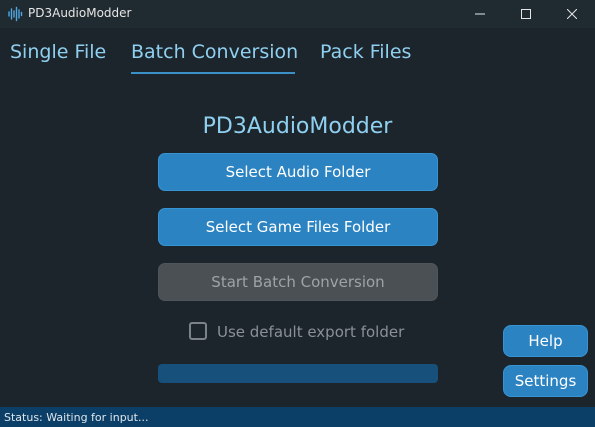 The height and width of the screenshot is (427, 595). What do you see at coordinates (213, 73) in the screenshot?
I see `active-tab-indicator` at bounding box center [213, 73].